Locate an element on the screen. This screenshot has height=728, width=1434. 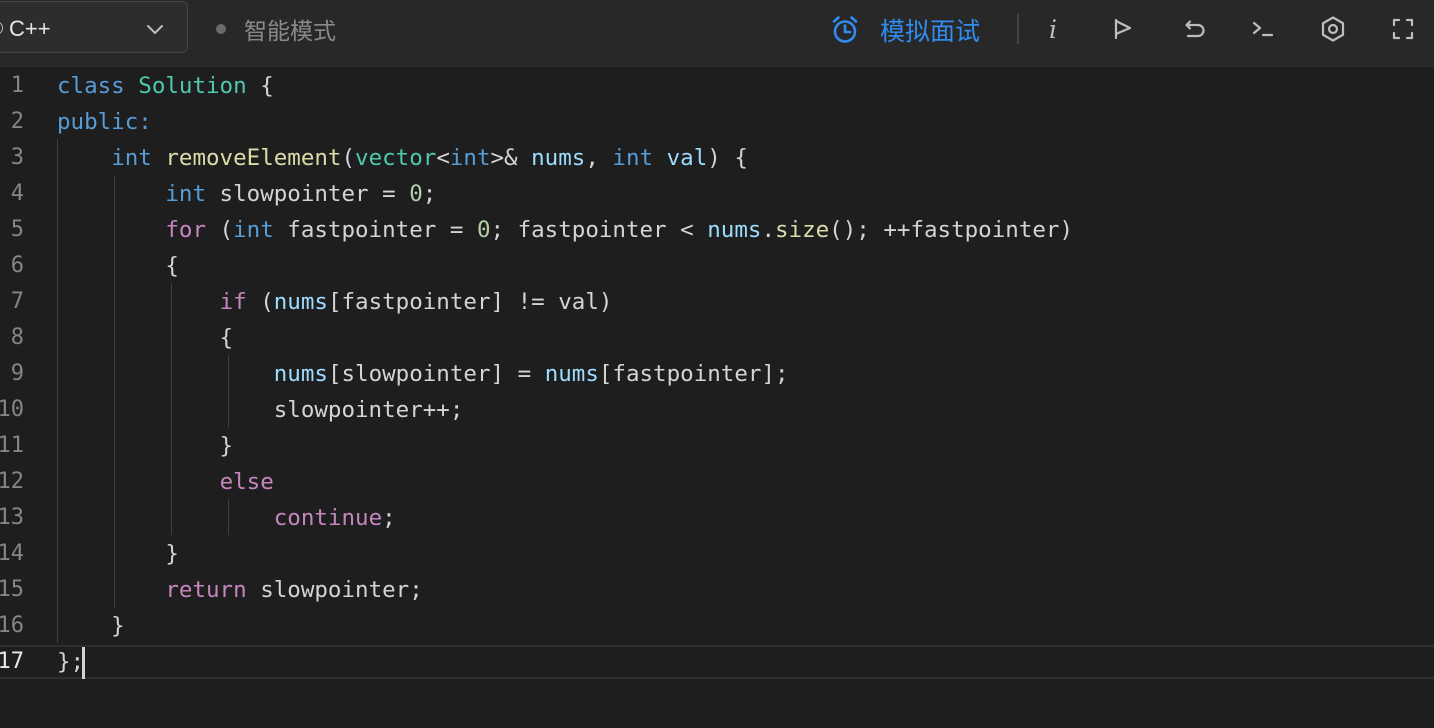
code-token: else is located at coordinates (246, 482).